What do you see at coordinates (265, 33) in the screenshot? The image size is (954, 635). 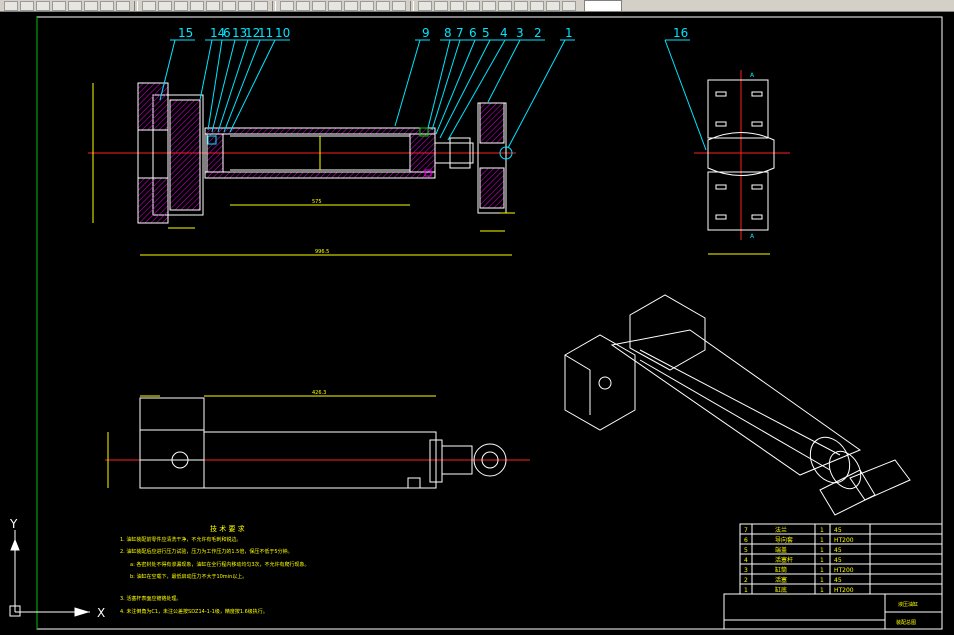 I see `balloon-label: 11` at bounding box center [265, 33].